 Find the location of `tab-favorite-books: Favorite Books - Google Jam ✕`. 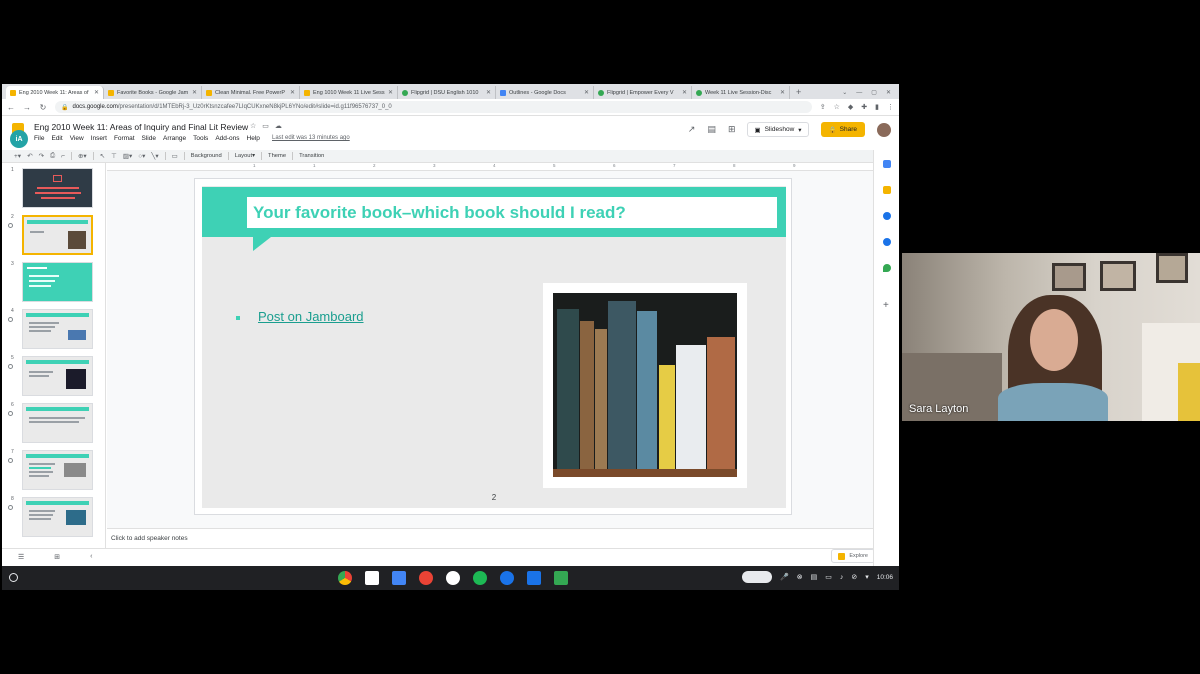

tab-favorite-books: Favorite Books - Google Jam ✕ is located at coordinates (153, 92).